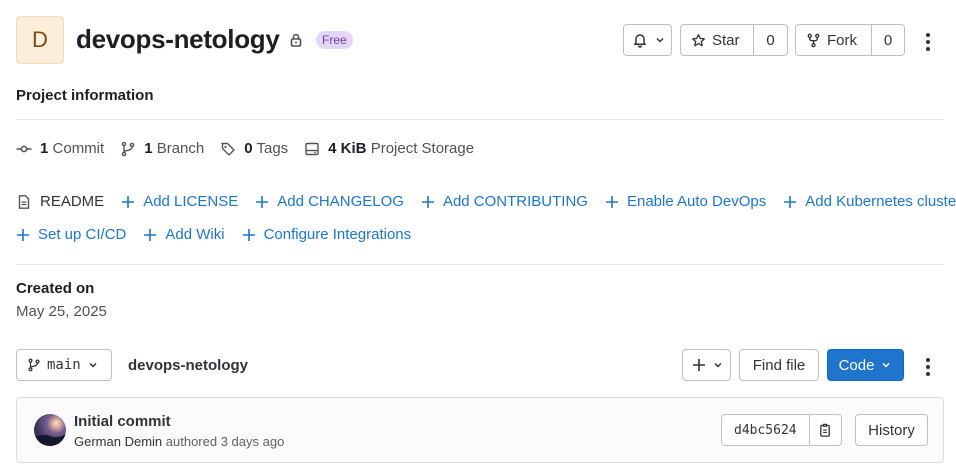 The height and width of the screenshot is (472, 956). I want to click on readme-label: README, so click(72, 201).